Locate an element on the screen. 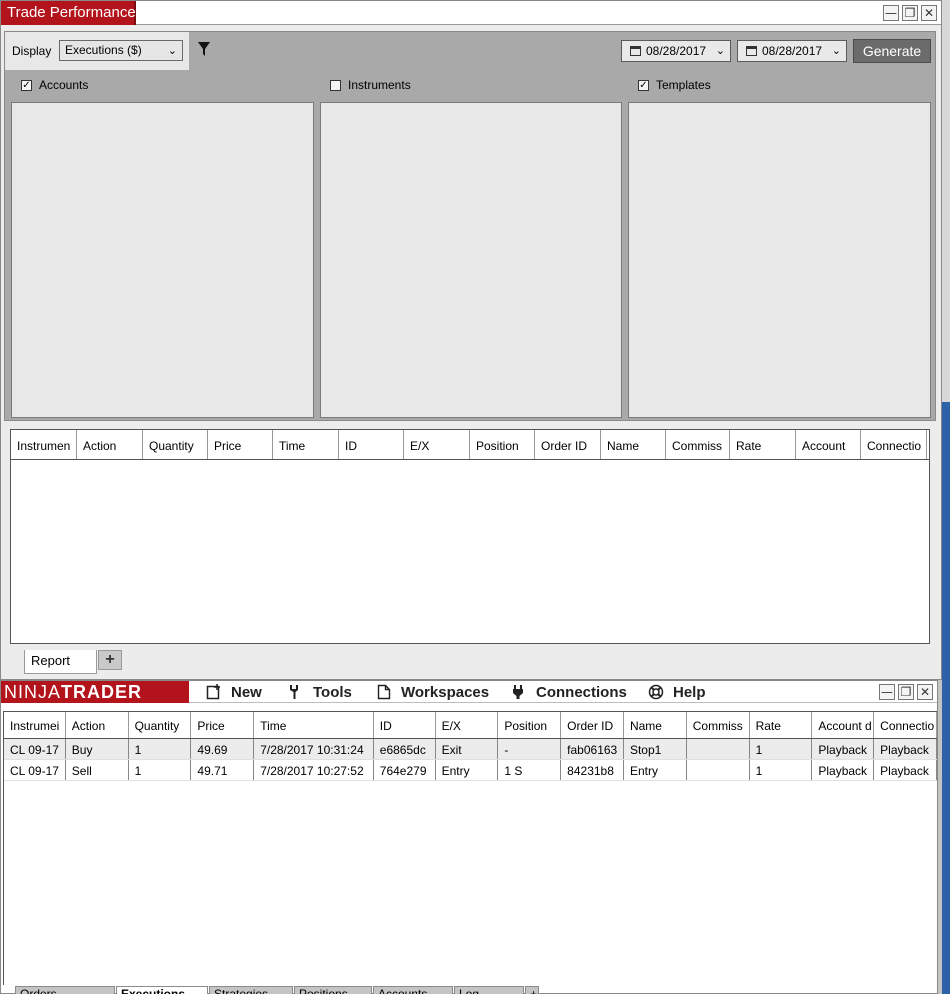 The height and width of the screenshot is (994, 950). tab-orders: Orders is located at coordinates (65, 990).